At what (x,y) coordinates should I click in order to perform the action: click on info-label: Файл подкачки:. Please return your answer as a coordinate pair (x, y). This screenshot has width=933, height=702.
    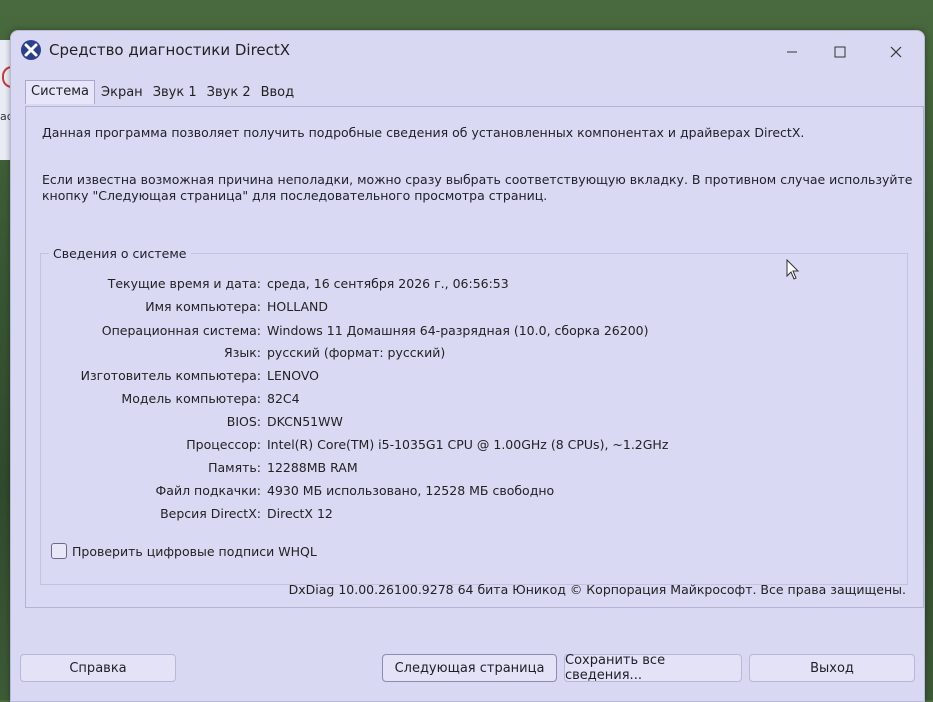
    Looking at the image, I should click on (208, 490).